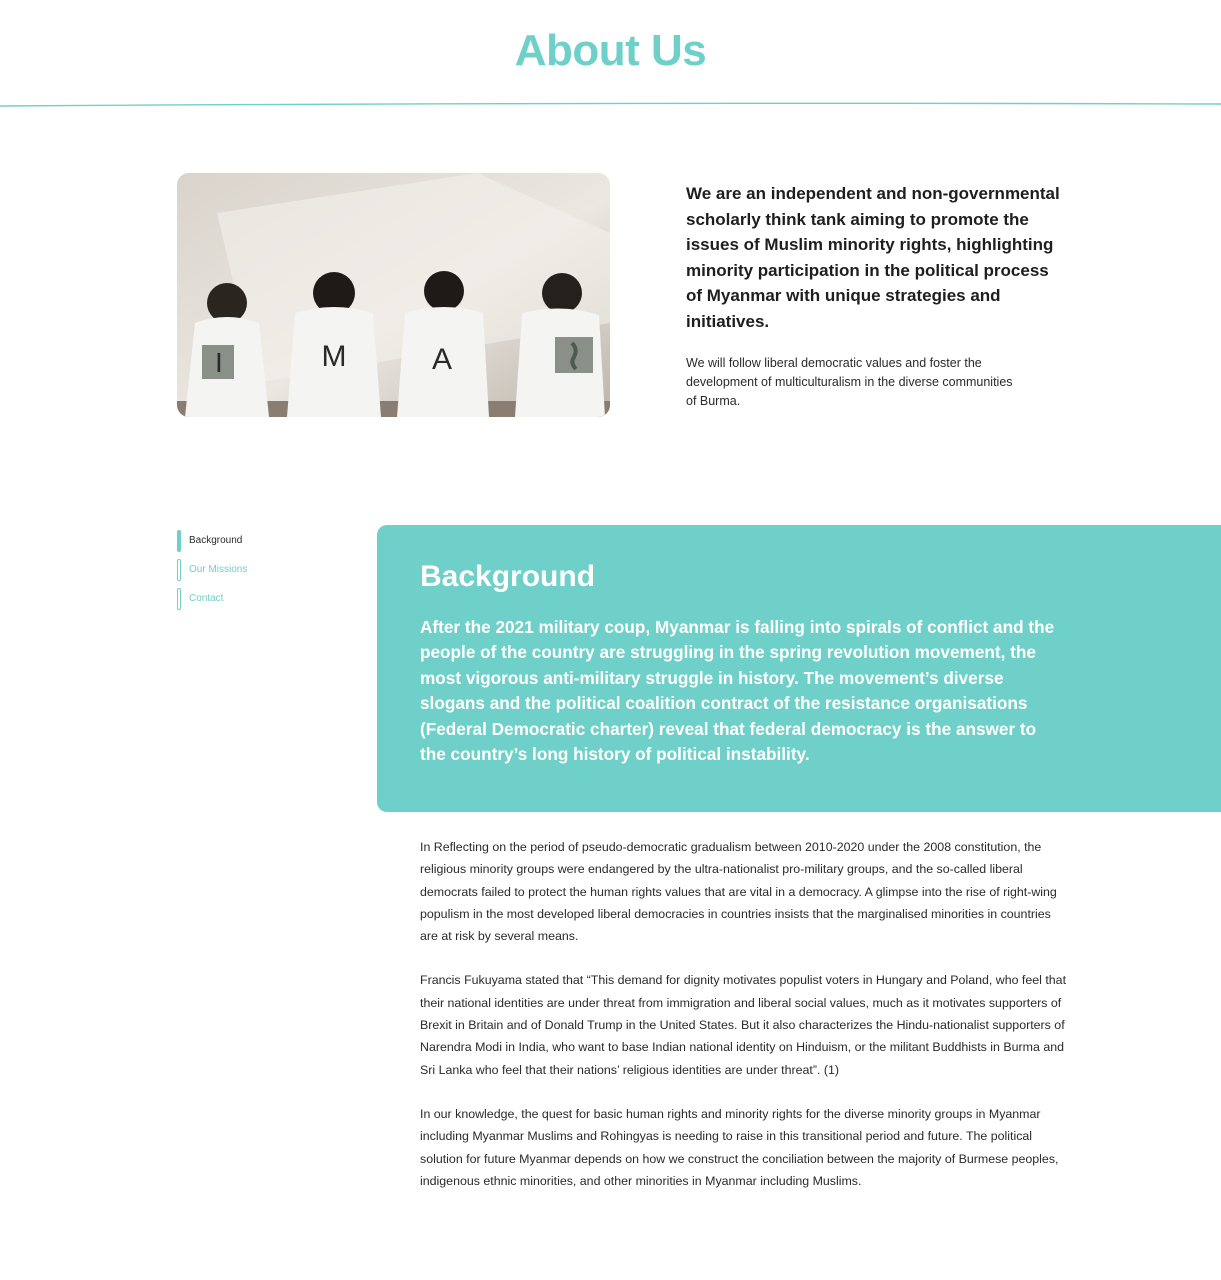  What do you see at coordinates (610, 104) in the screenshot?
I see `header-divider` at bounding box center [610, 104].